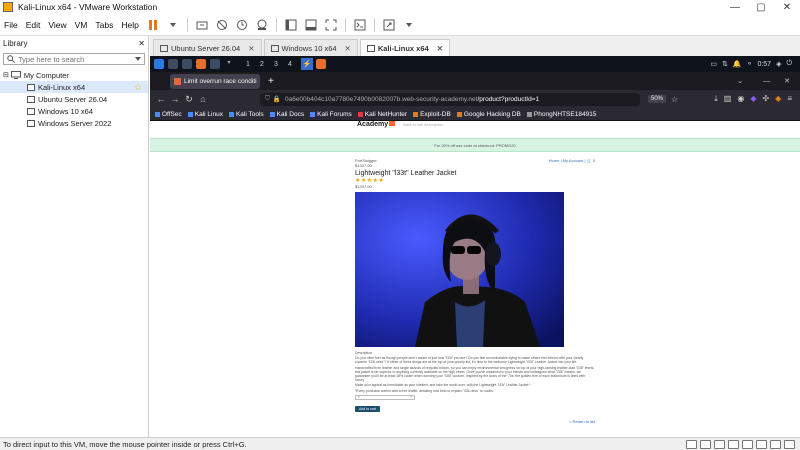  What do you see at coordinates (750, 64) in the screenshot?
I see `lock-icon: ⚬` at bounding box center [750, 64].